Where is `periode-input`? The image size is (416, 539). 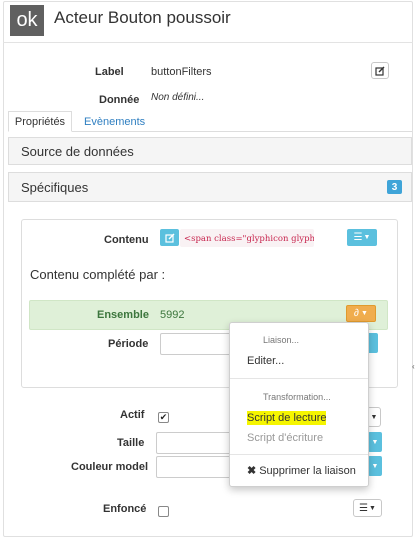
periode-input is located at coordinates (198, 344).